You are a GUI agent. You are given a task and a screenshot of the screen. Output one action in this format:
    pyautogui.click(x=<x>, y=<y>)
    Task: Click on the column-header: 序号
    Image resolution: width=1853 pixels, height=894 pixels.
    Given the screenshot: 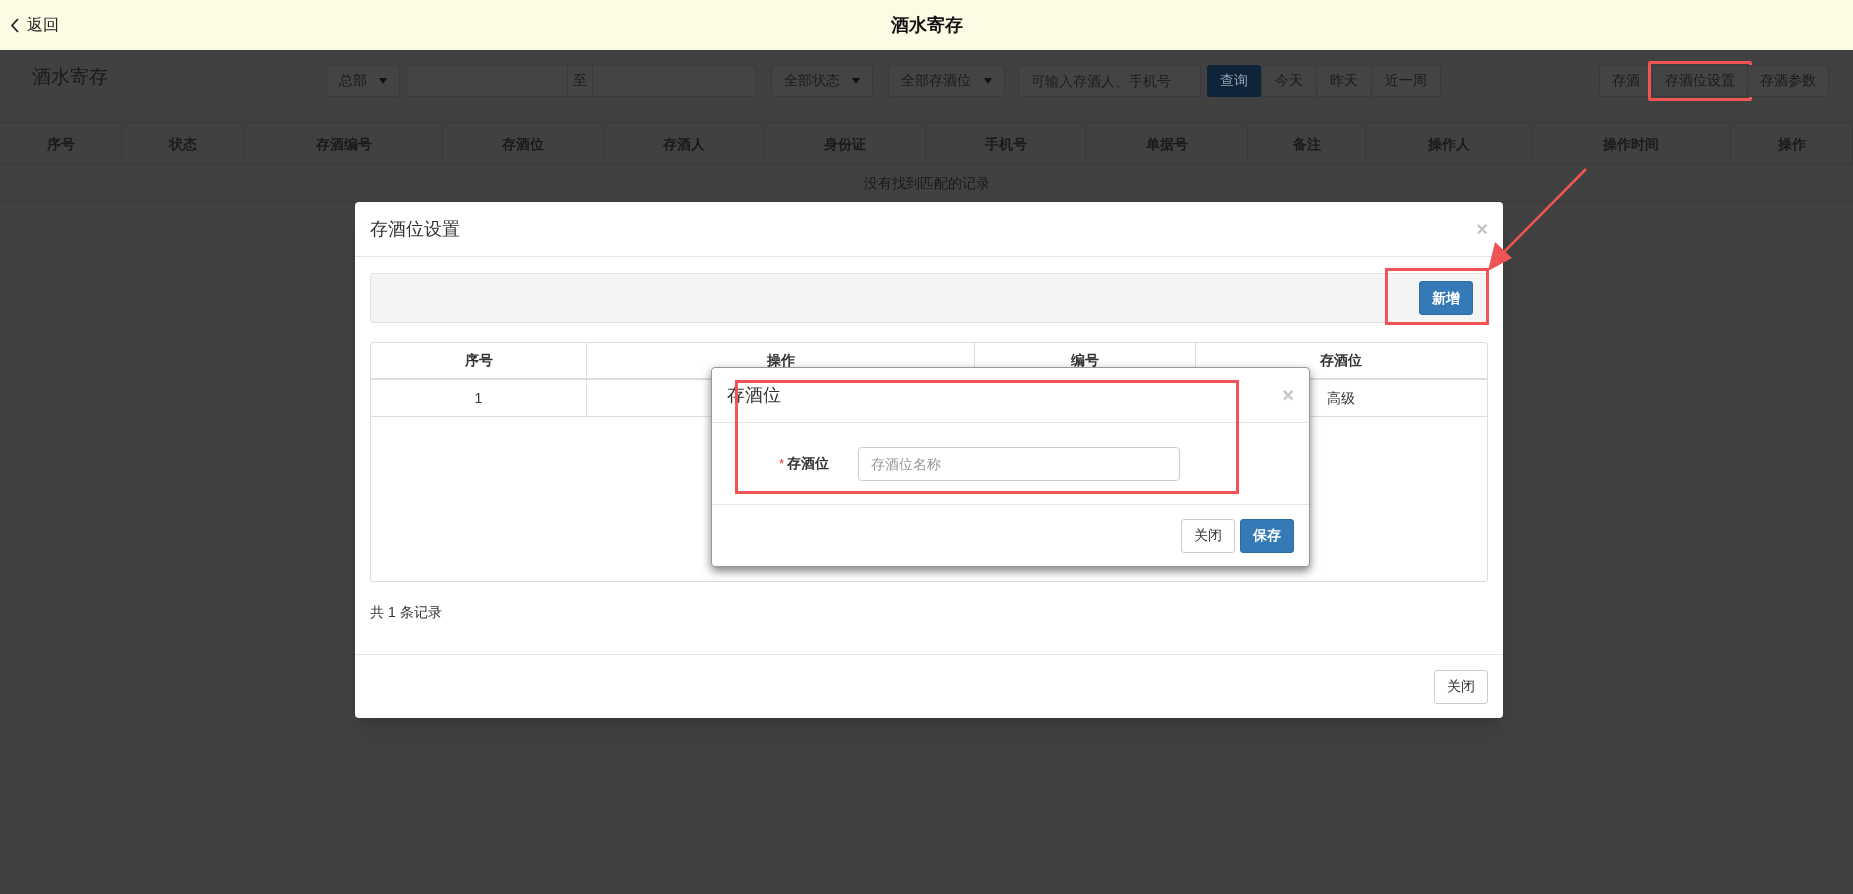 What is the action you would take?
    pyautogui.click(x=479, y=360)
    